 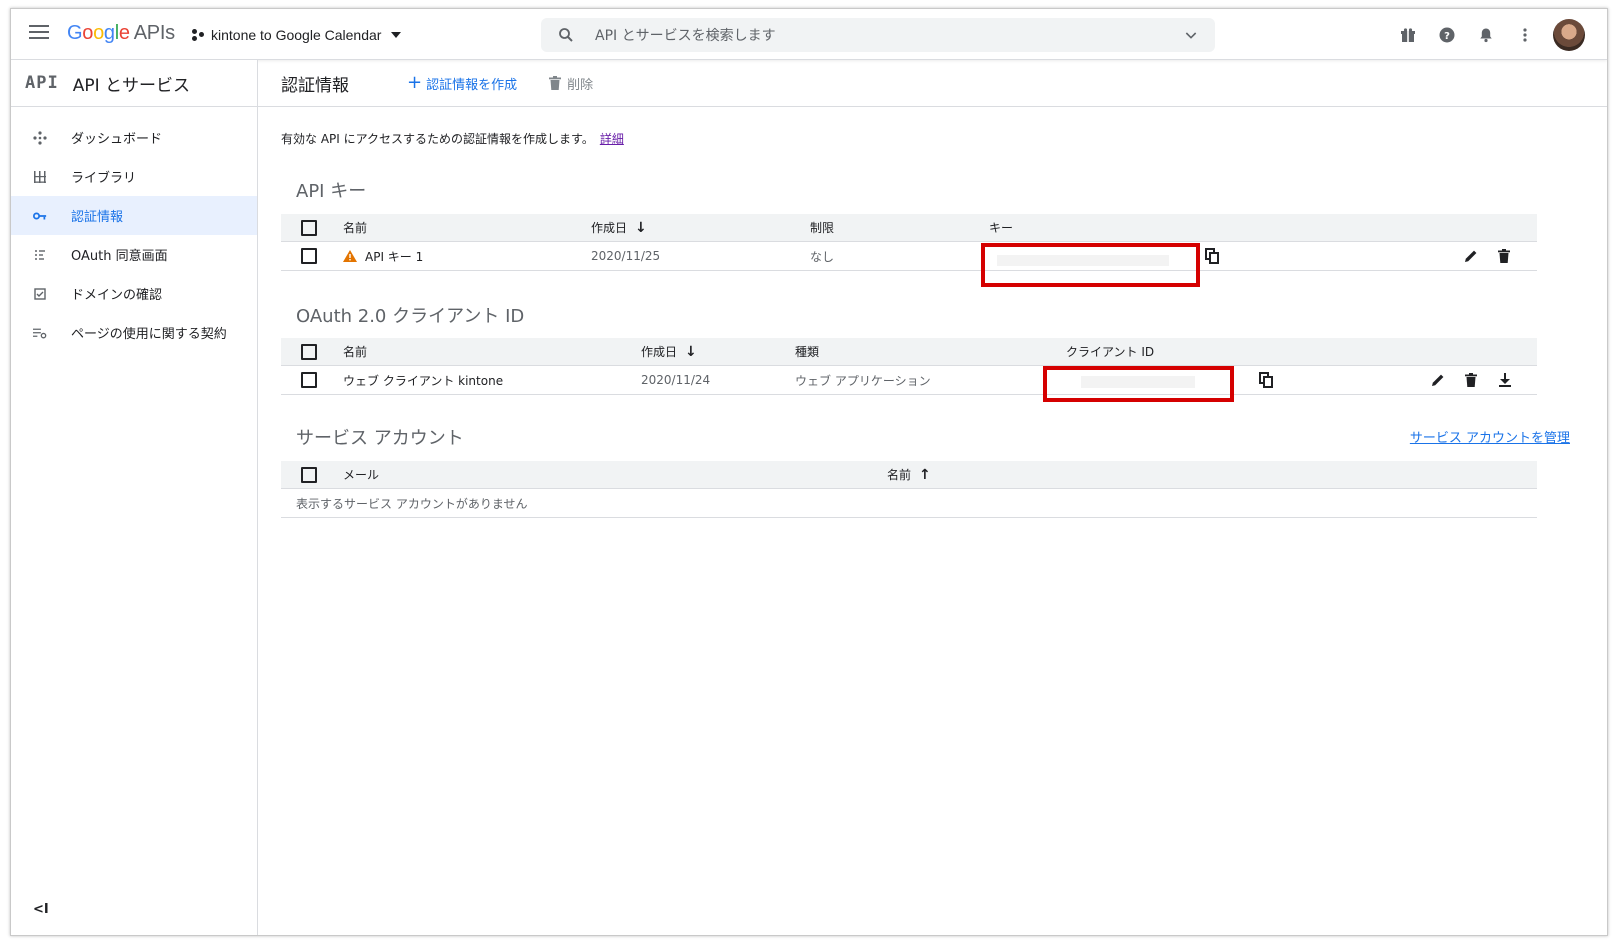 I want to click on delete-button: 削除, so click(x=571, y=83).